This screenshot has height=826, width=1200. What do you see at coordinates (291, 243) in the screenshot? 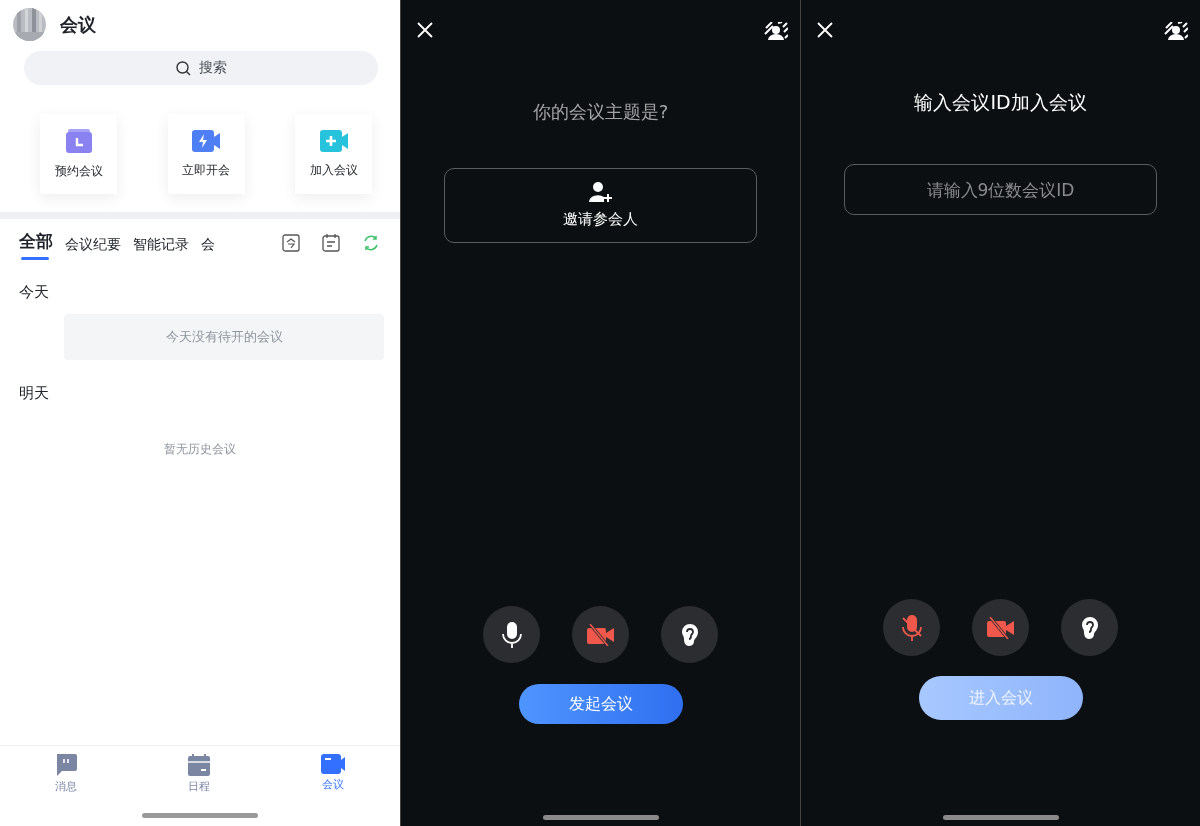
I see `today-icon` at bounding box center [291, 243].